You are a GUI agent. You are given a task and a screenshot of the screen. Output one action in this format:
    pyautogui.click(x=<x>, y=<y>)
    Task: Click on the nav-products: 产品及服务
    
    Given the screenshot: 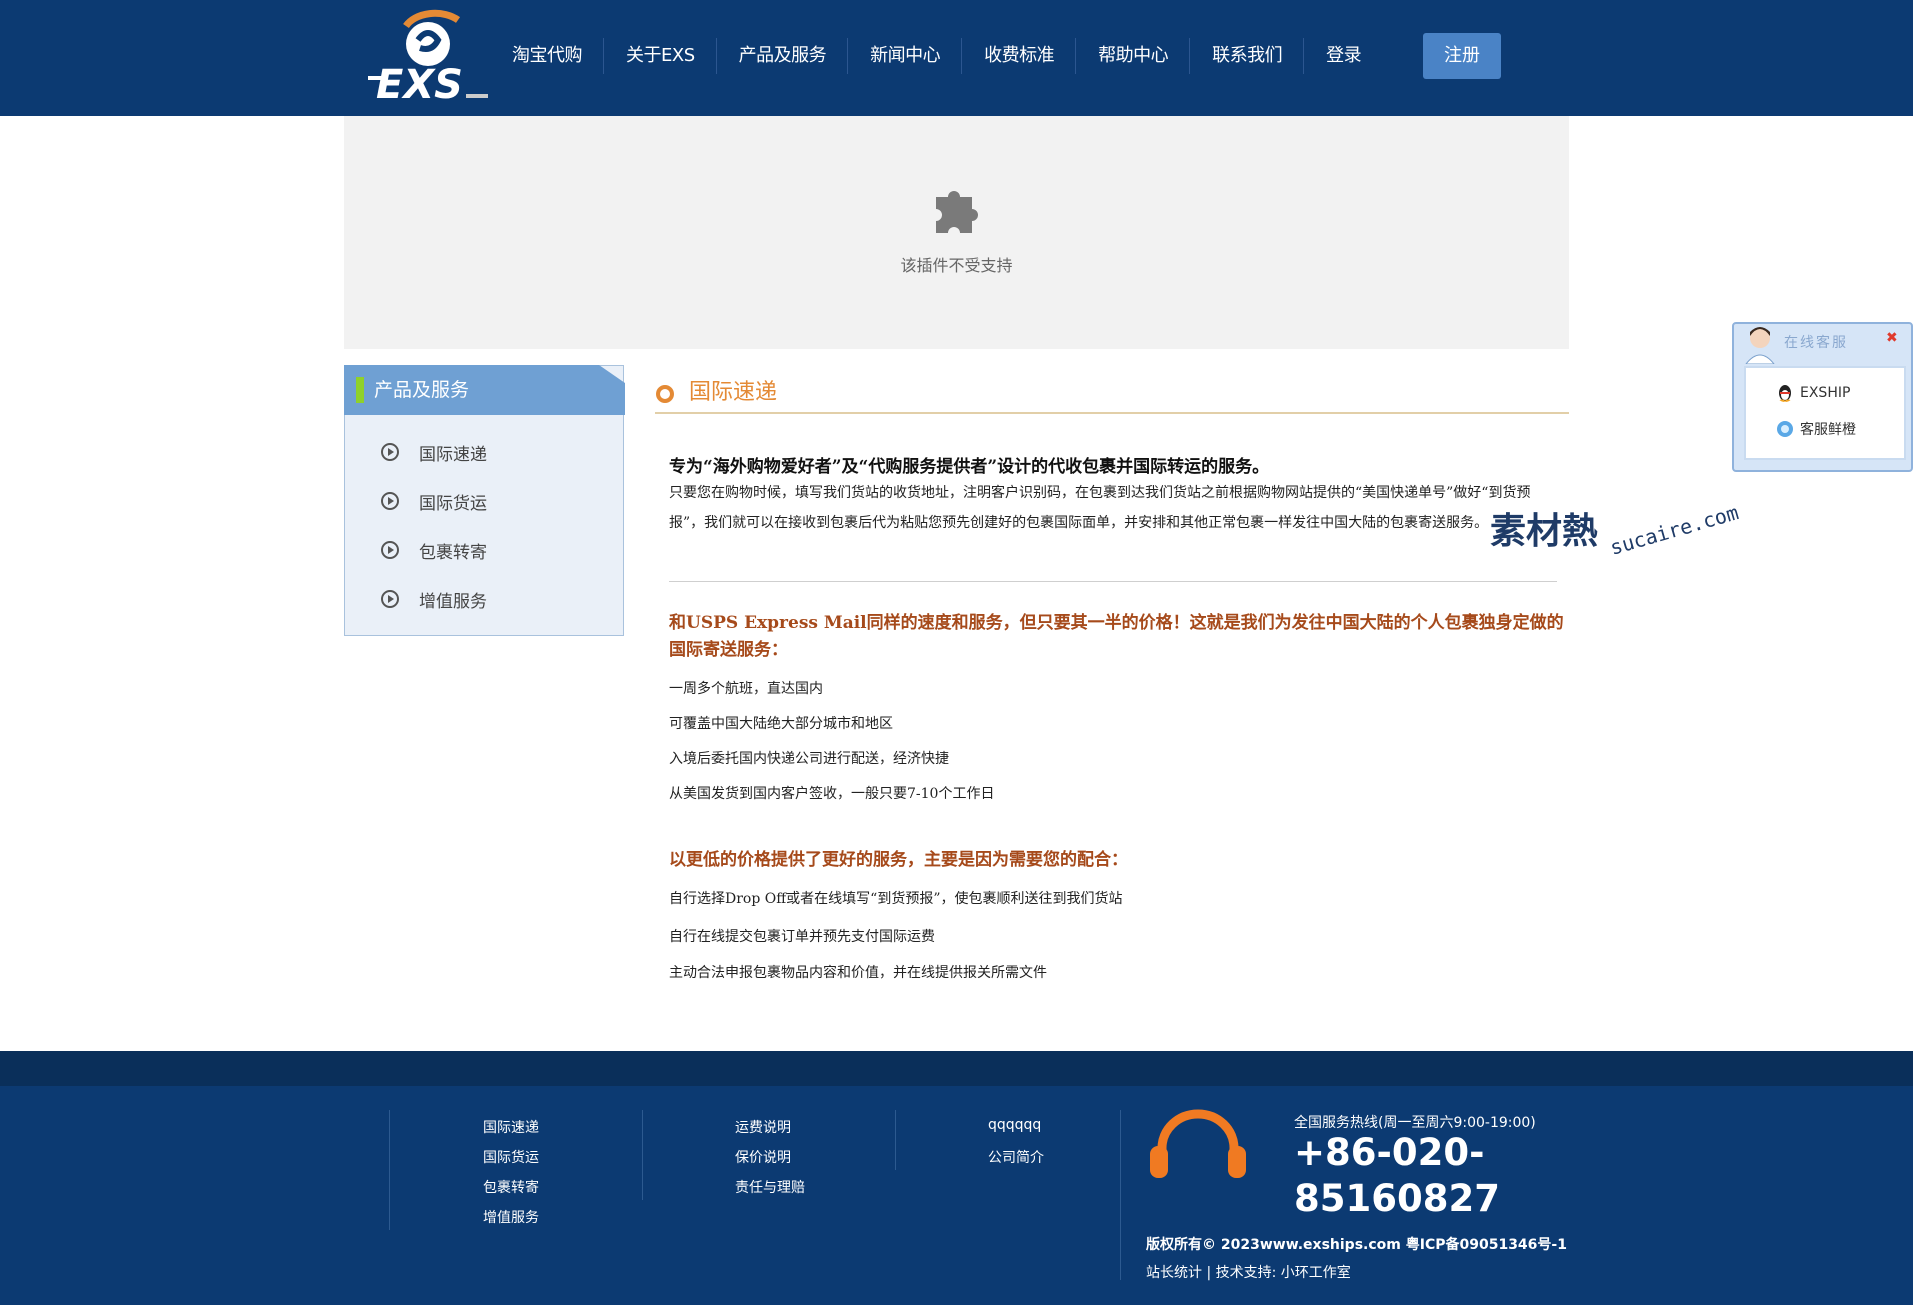 What is the action you would take?
    pyautogui.click(x=783, y=56)
    